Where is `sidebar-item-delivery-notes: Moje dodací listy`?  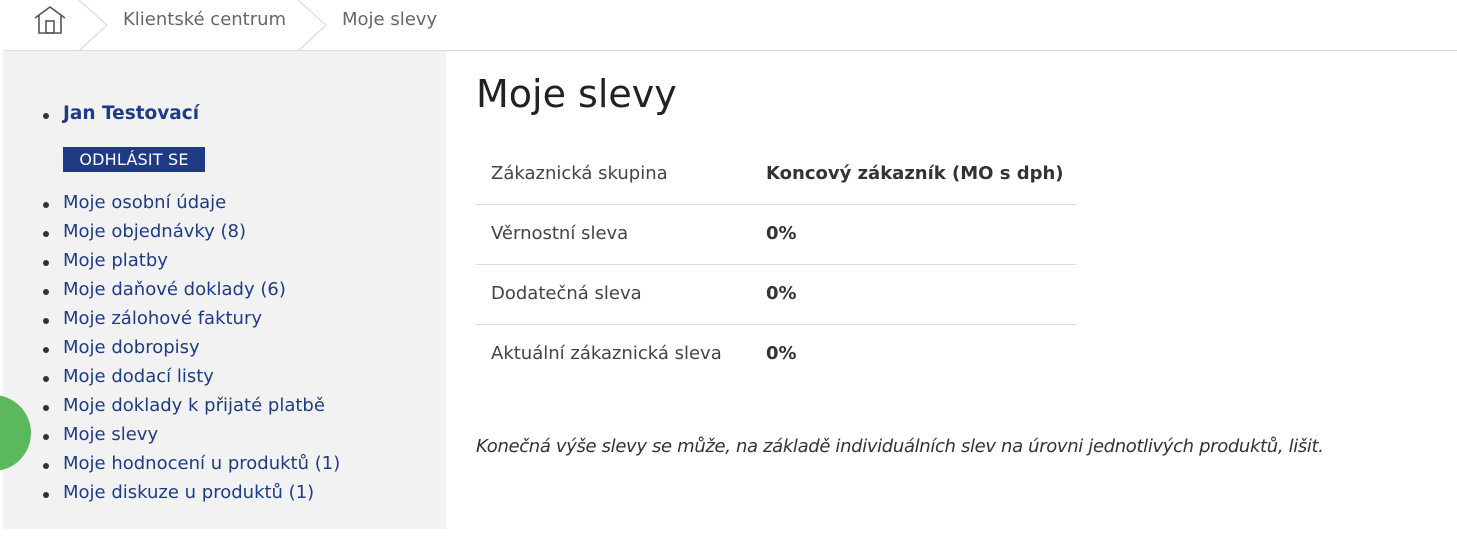 sidebar-item-delivery-notes: Moje dodací listy is located at coordinates (213, 380).